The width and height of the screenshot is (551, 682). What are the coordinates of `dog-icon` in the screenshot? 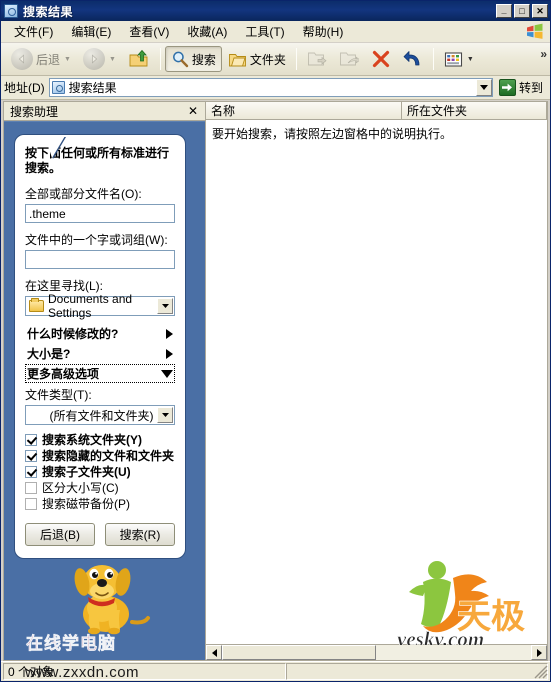 It's located at (112, 600).